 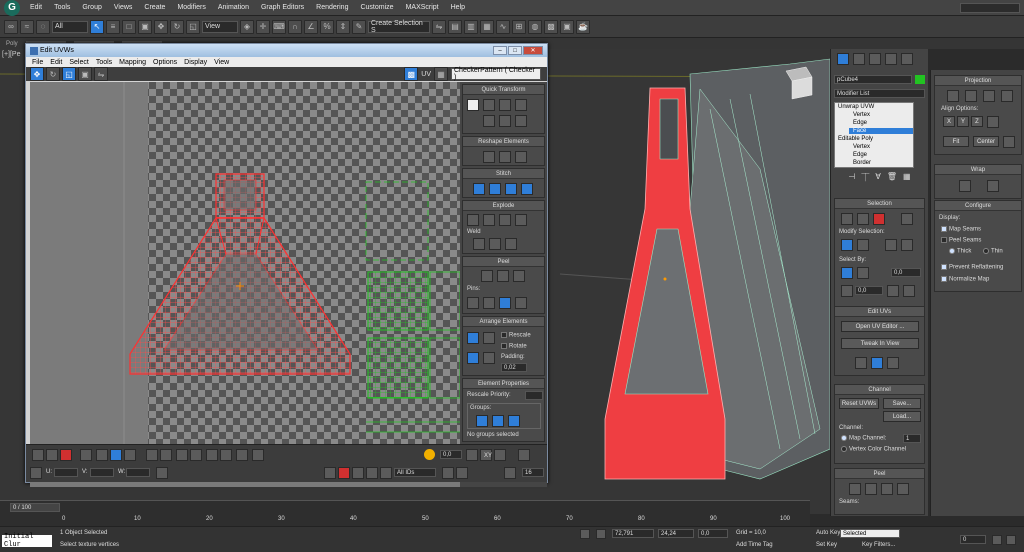 What do you see at coordinates (855, 489) in the screenshot?
I see `quick-peel-icon` at bounding box center [855, 489].